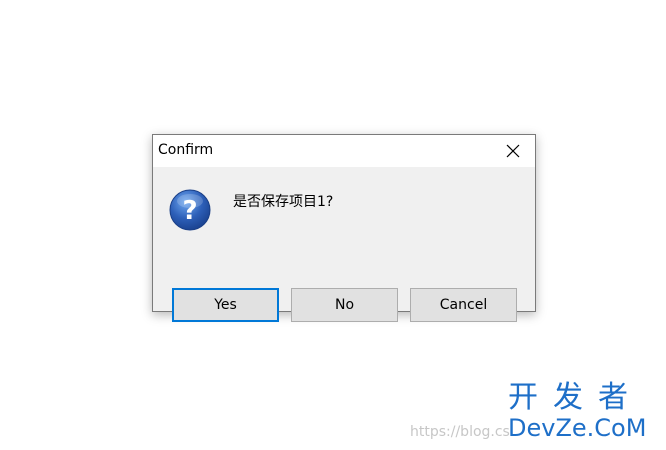 This screenshot has width=666, height=450. Describe the element at coordinates (344, 305) in the screenshot. I see `no-button: No` at that location.